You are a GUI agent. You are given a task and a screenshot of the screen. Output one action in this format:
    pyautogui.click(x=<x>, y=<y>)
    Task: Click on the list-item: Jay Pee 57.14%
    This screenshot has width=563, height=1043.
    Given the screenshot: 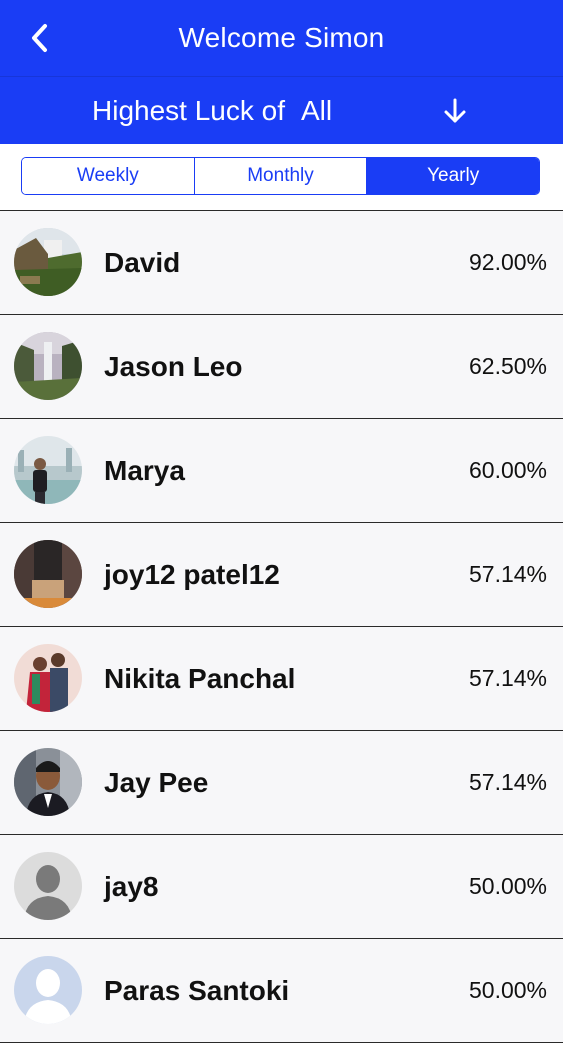 What is the action you would take?
    pyautogui.click(x=281, y=783)
    